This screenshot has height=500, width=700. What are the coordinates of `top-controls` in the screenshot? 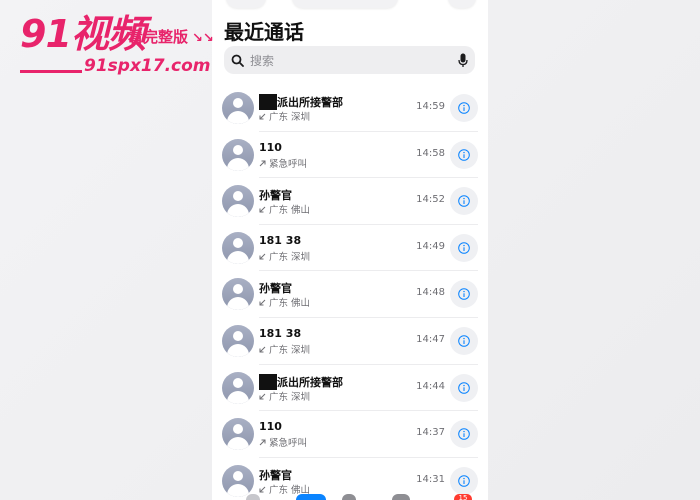 It's located at (350, 5).